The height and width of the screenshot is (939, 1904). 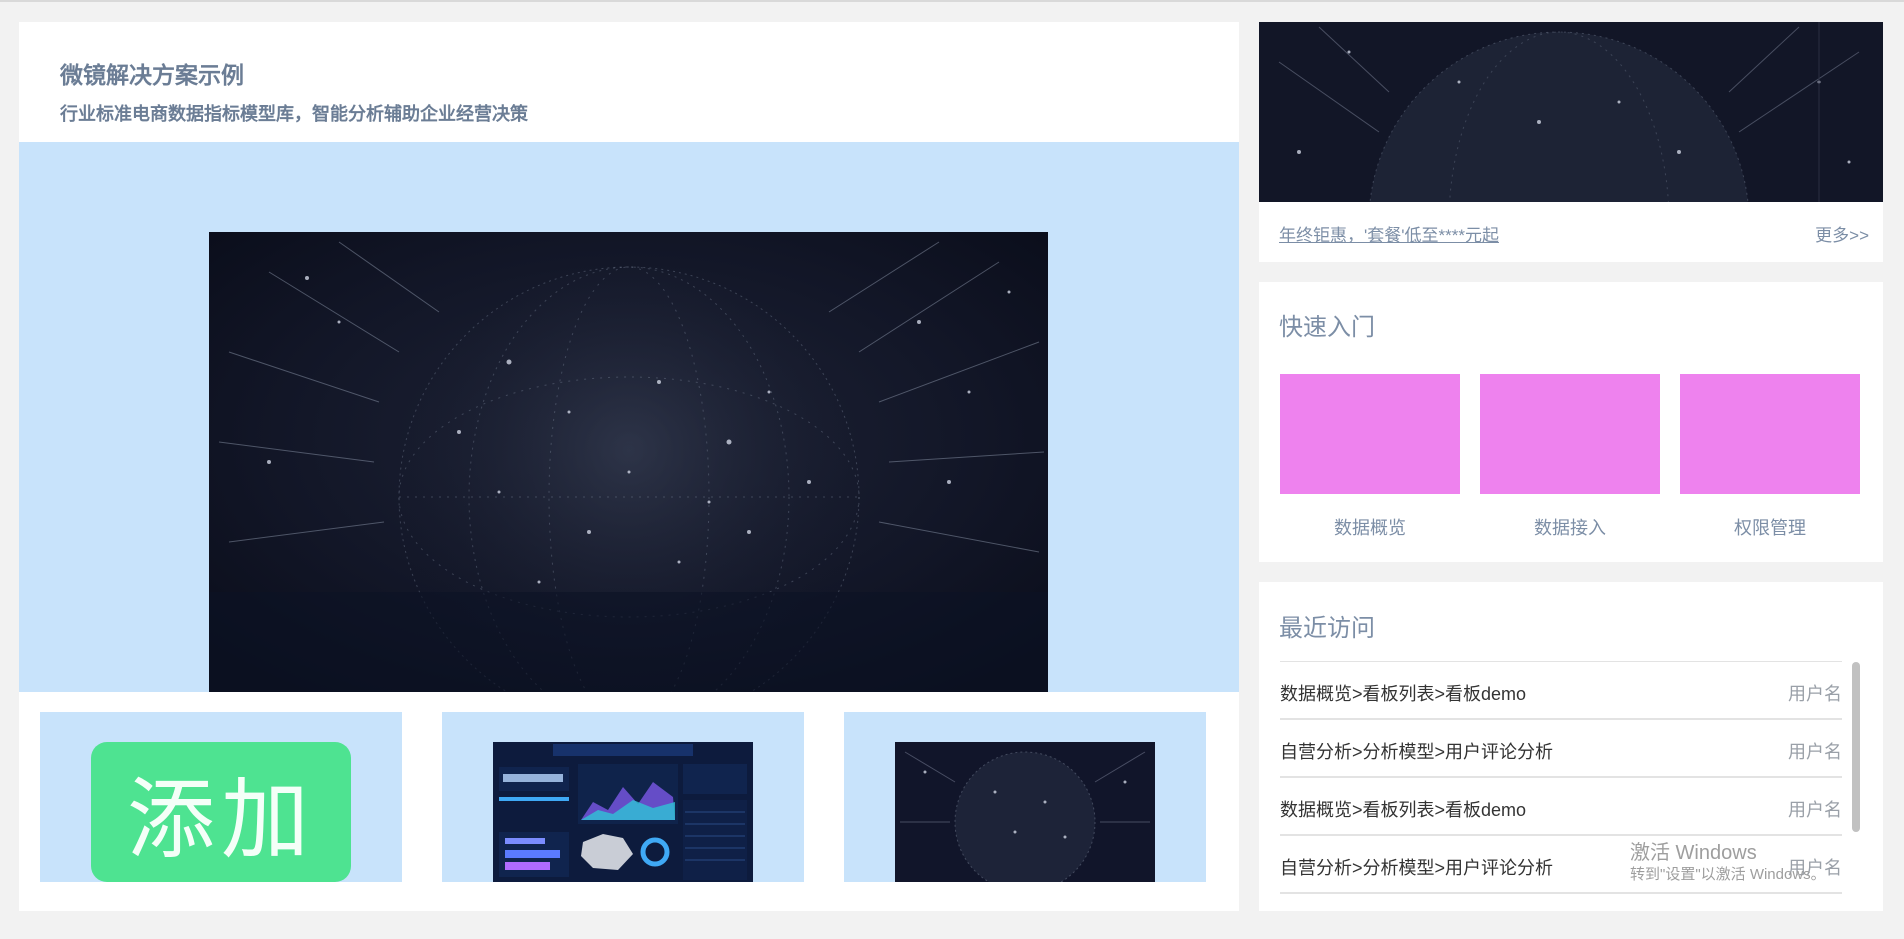 I want to click on add-button: 添加, so click(x=221, y=812).